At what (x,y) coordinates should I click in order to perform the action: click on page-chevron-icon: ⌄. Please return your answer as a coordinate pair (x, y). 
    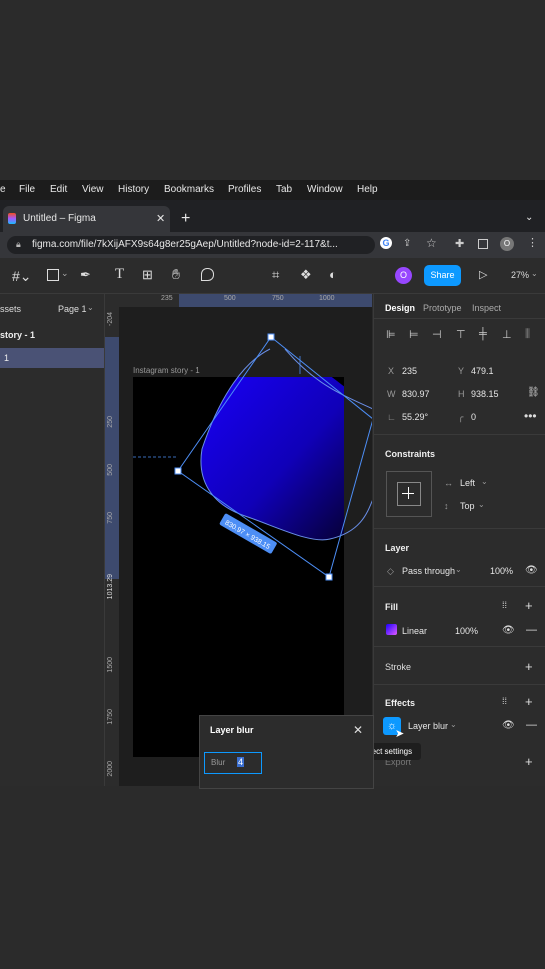
    Looking at the image, I should click on (90, 307).